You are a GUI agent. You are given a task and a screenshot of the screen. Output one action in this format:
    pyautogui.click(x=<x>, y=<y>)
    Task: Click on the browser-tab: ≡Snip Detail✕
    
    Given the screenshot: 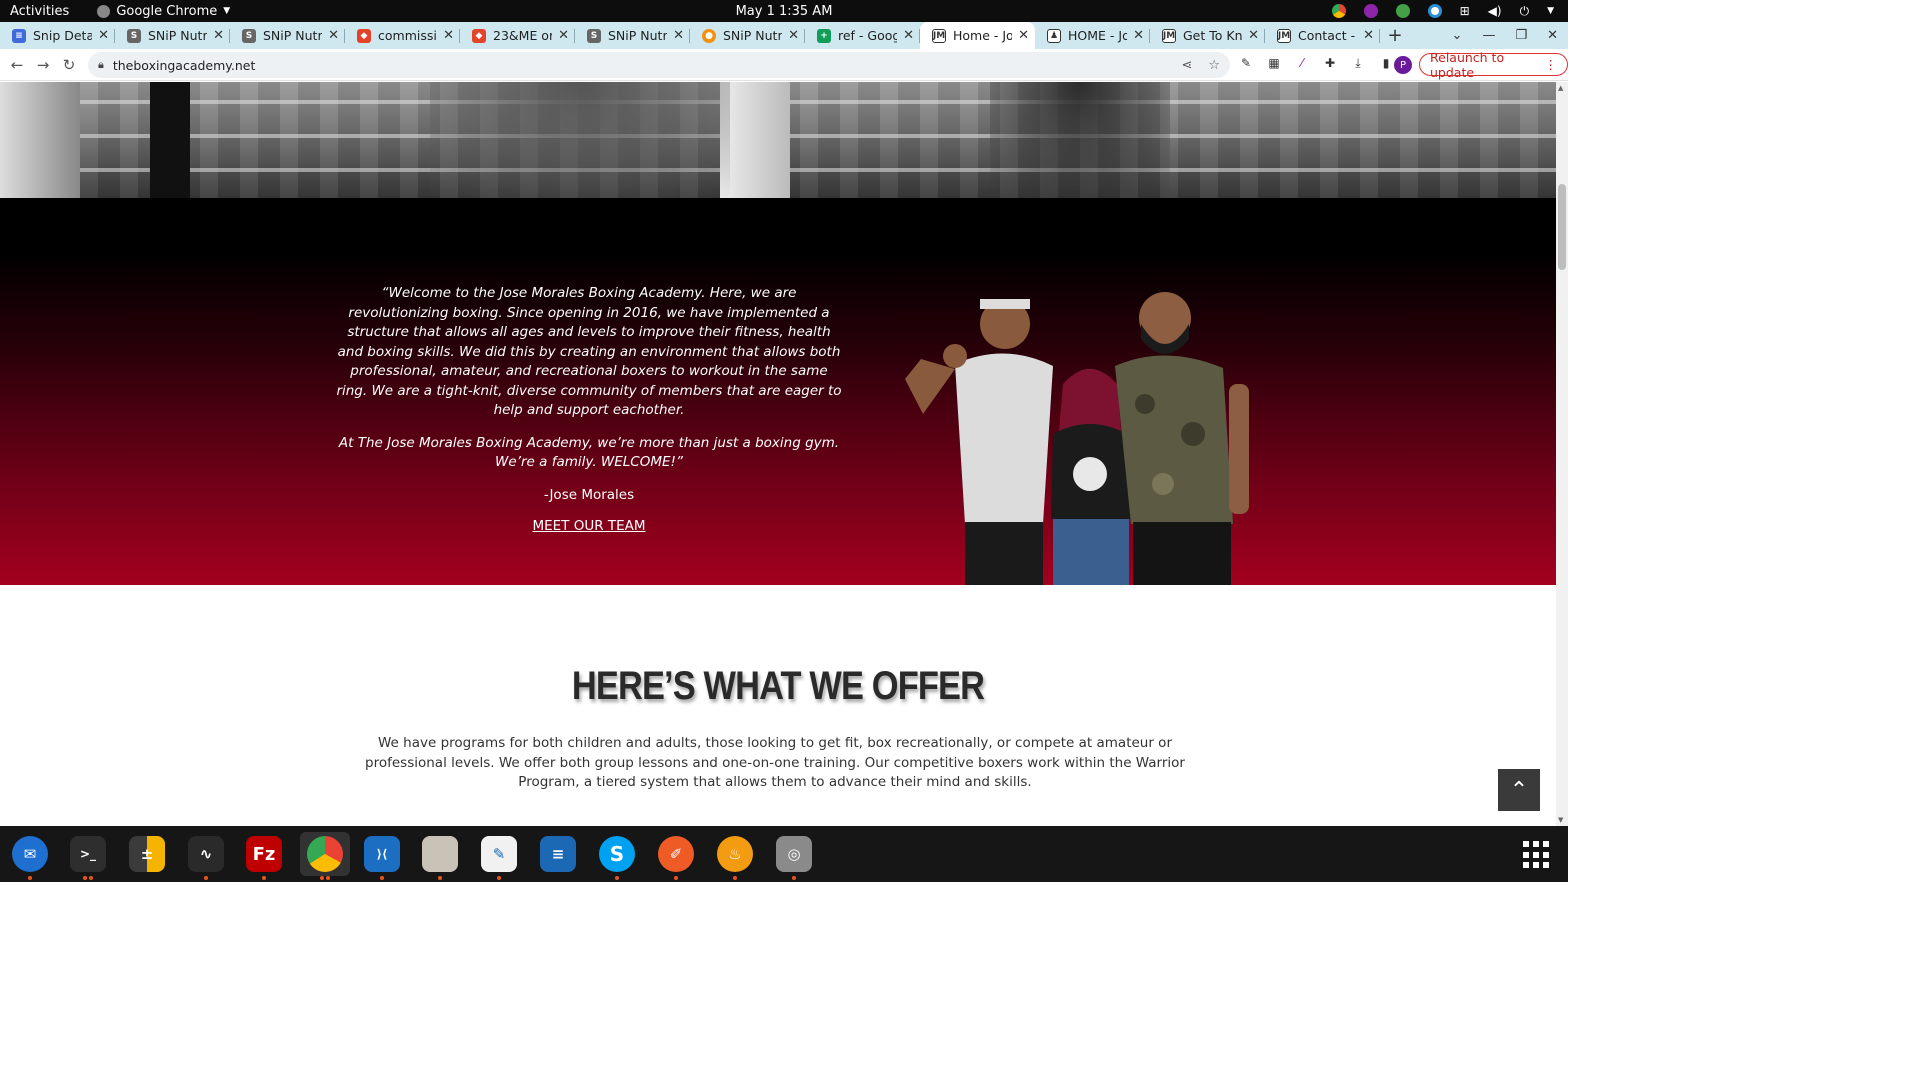 What is the action you would take?
    pyautogui.click(x=57, y=35)
    